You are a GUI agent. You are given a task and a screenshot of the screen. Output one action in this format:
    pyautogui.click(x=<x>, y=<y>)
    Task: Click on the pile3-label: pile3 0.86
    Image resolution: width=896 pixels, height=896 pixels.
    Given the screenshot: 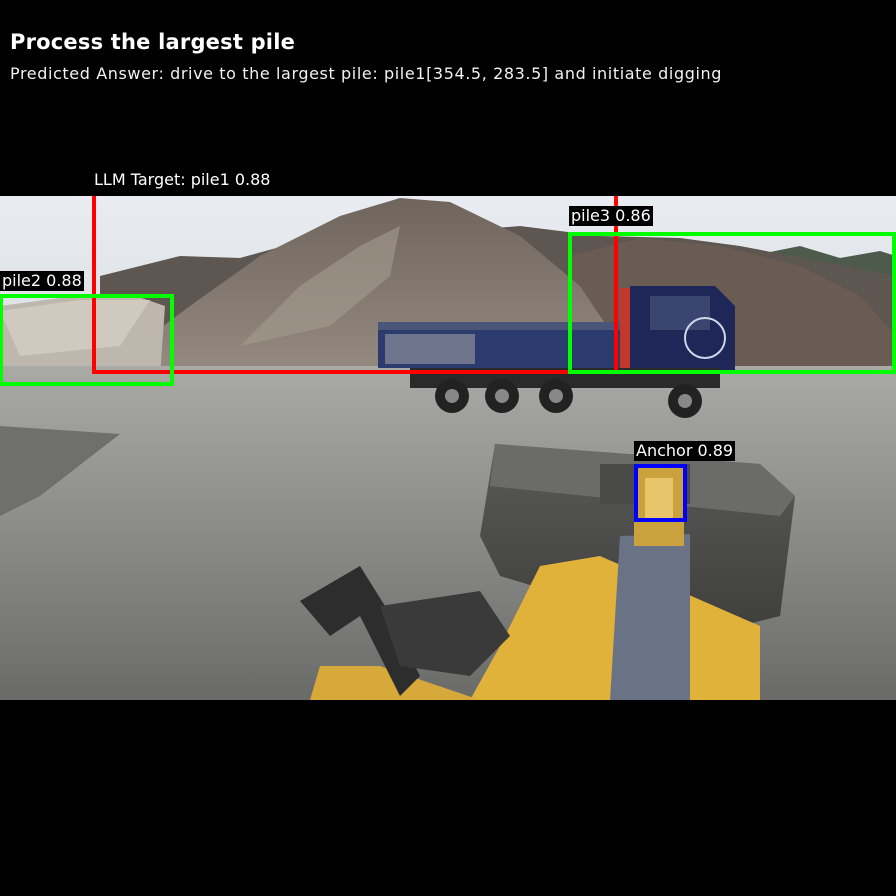 What is the action you would take?
    pyautogui.click(x=611, y=216)
    